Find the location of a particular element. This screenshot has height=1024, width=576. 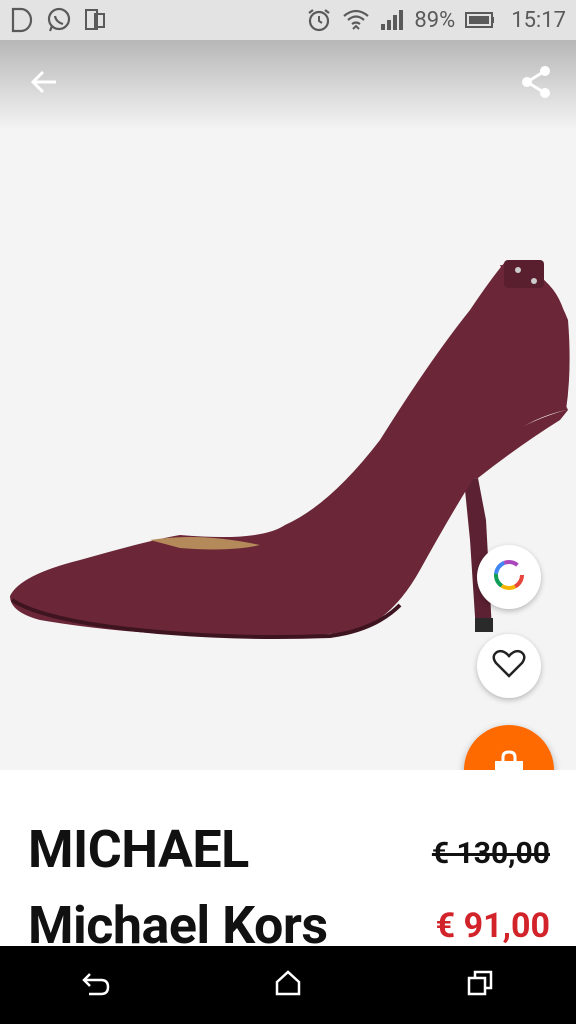

home-icon is located at coordinates (288, 985).